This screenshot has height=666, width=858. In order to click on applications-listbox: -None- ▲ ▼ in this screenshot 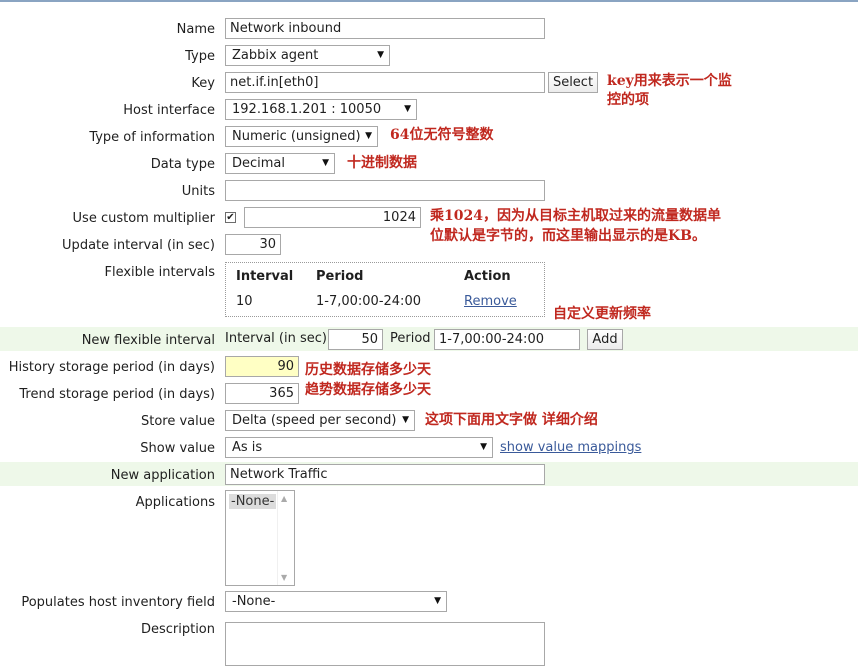, I will do `click(260, 538)`.